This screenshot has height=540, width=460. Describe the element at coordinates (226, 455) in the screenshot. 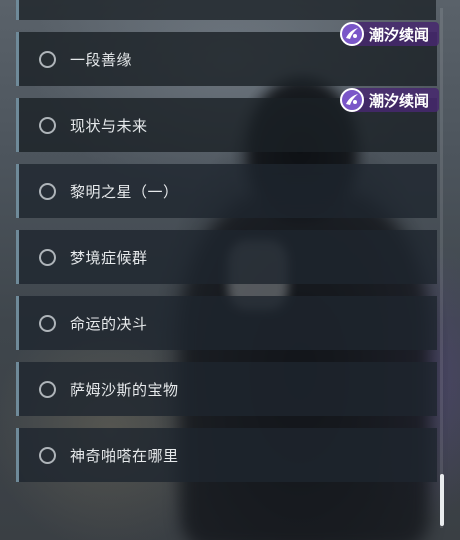

I see `quest-item: 神奇啪嗒在哪里` at that location.